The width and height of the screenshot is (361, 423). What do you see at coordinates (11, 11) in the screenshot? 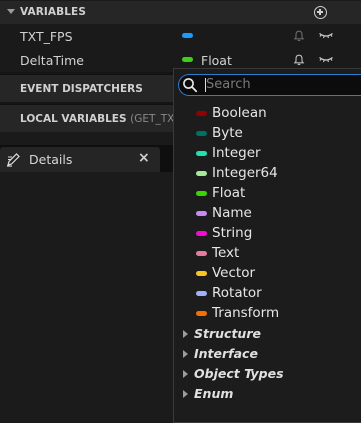
I see `collapse-chevron-icon` at bounding box center [11, 11].